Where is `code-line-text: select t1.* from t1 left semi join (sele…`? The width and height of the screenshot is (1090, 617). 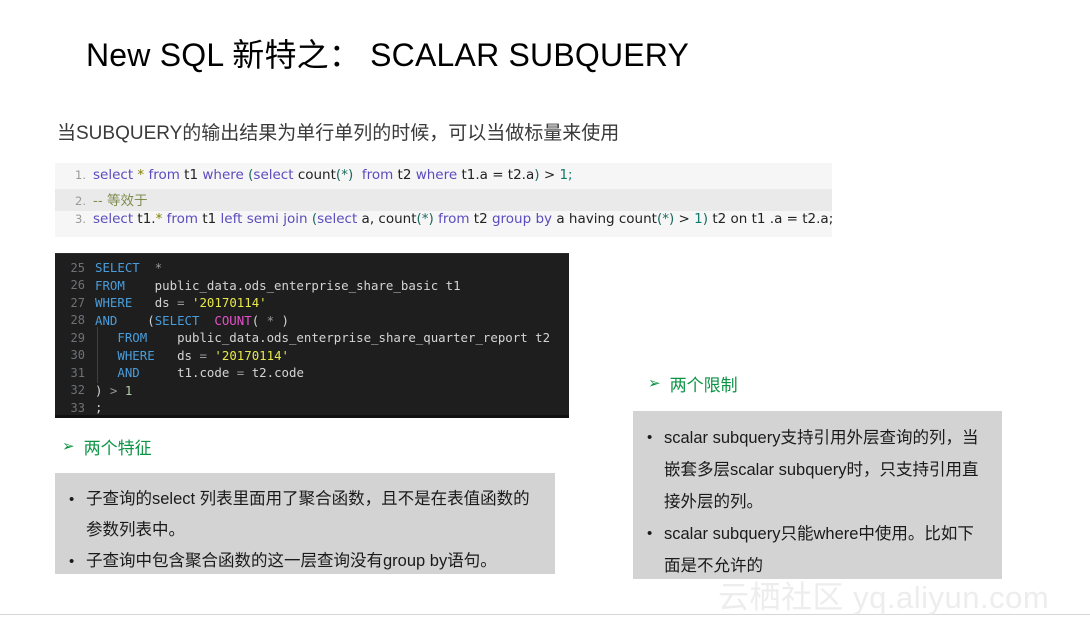 code-line-text: select t1.* from t1 left semi join (sele… is located at coordinates (463, 219).